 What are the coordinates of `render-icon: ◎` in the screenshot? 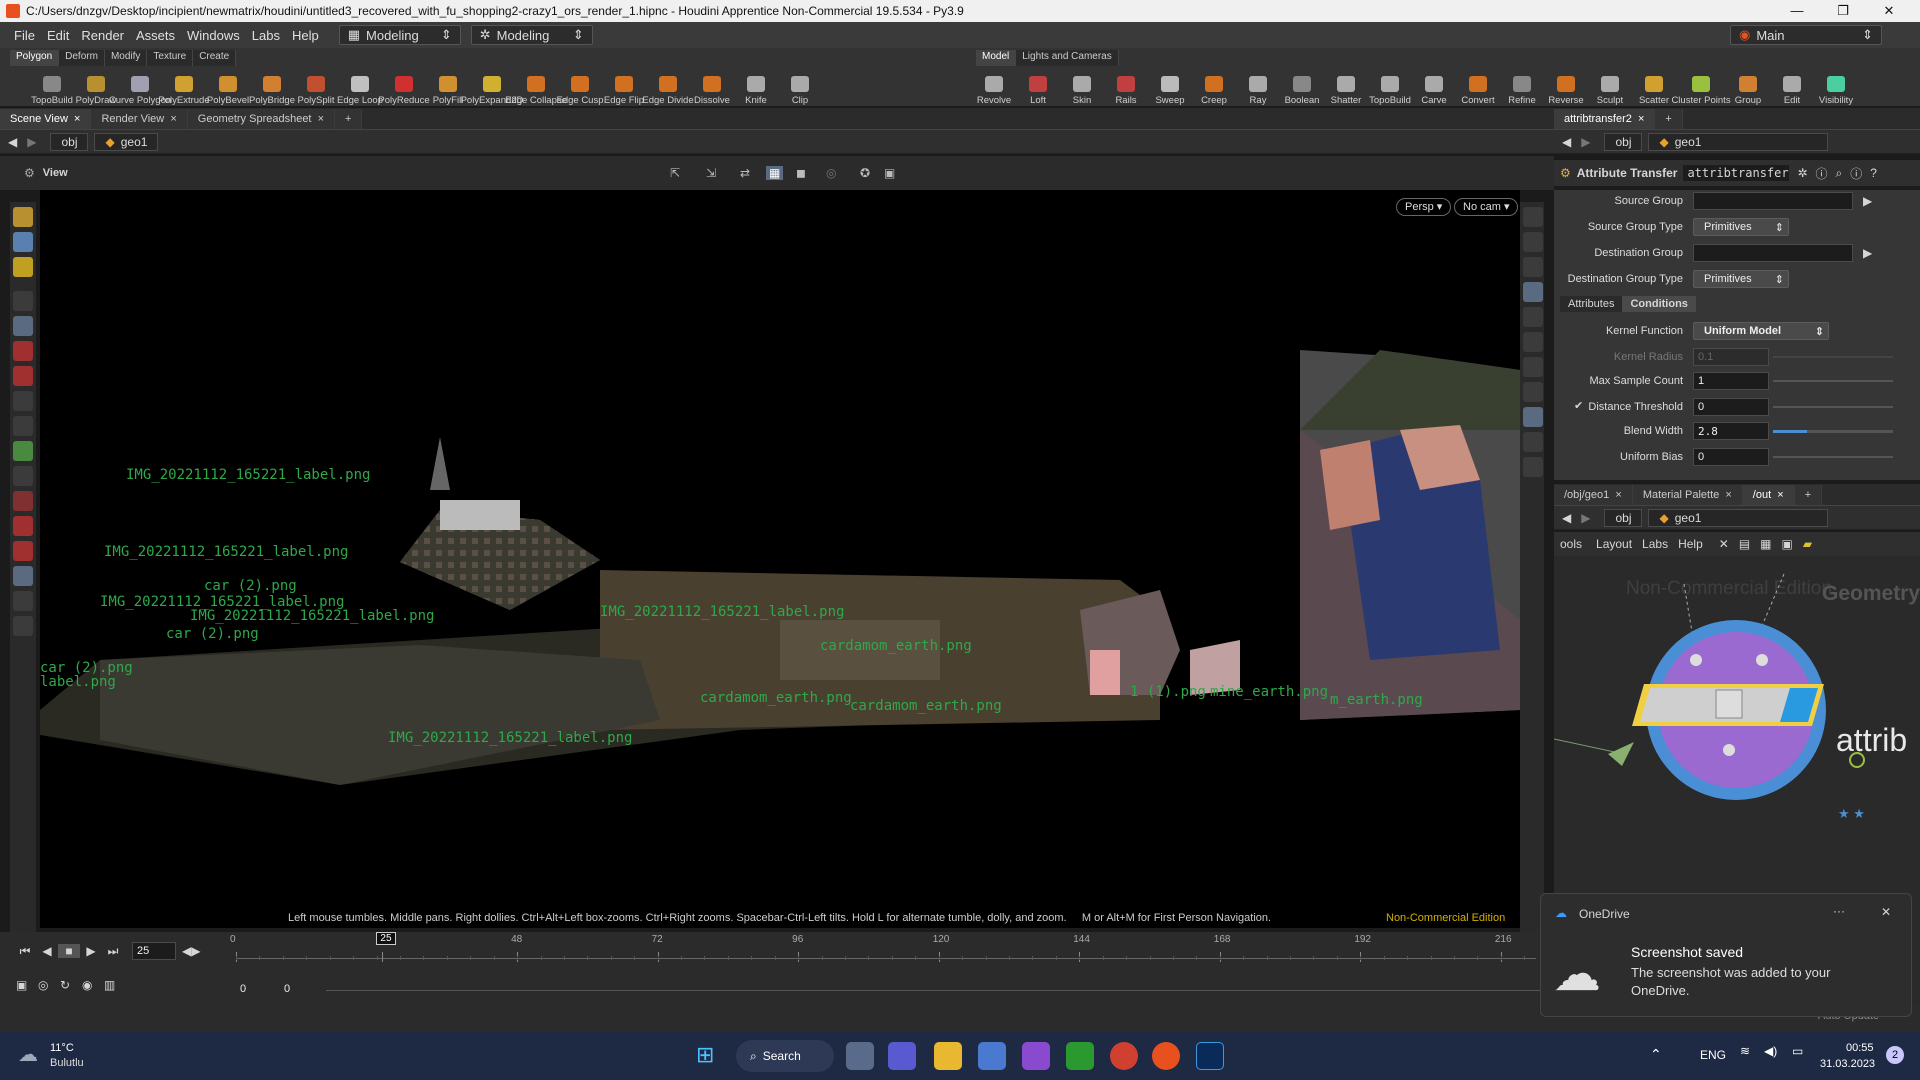 It's located at (831, 173).